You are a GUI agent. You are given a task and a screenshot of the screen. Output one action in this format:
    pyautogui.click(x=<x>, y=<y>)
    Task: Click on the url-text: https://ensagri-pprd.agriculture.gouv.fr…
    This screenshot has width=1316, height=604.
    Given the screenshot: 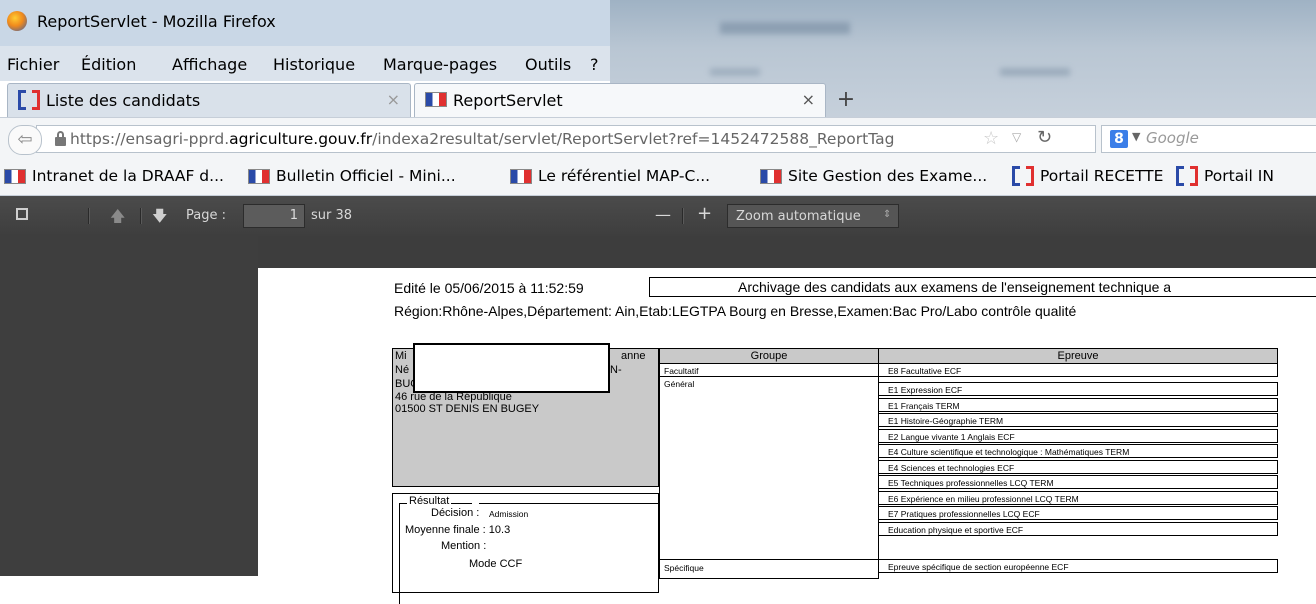 What is the action you would take?
    pyautogui.click(x=482, y=139)
    